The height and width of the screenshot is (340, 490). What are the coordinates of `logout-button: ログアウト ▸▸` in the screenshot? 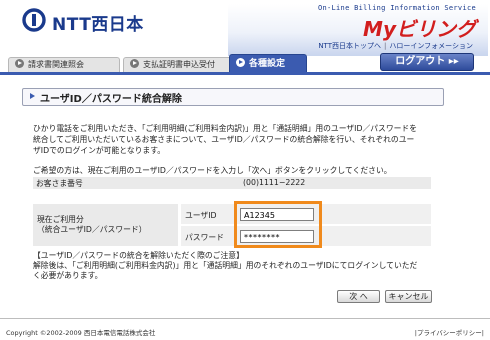 It's located at (427, 62).